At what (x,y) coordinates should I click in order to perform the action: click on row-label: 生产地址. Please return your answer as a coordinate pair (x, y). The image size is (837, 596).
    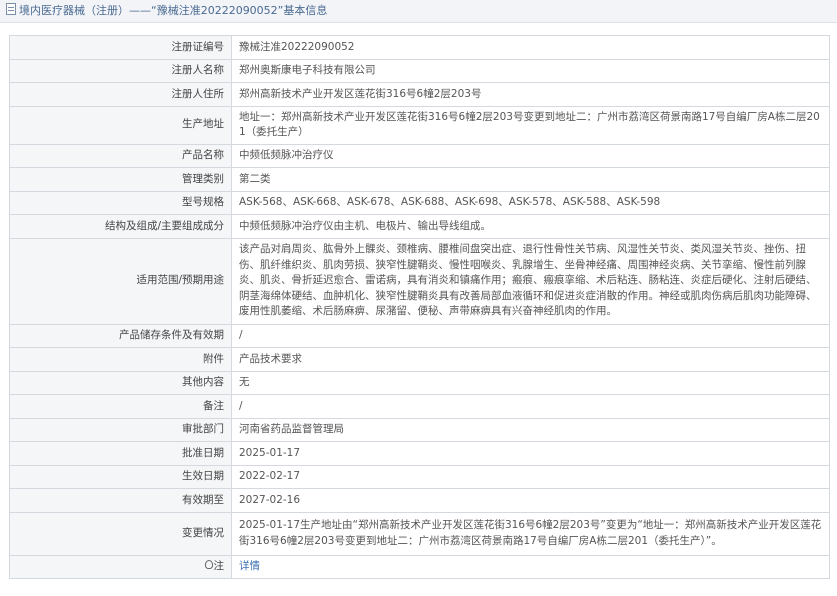
    Looking at the image, I should click on (120, 125).